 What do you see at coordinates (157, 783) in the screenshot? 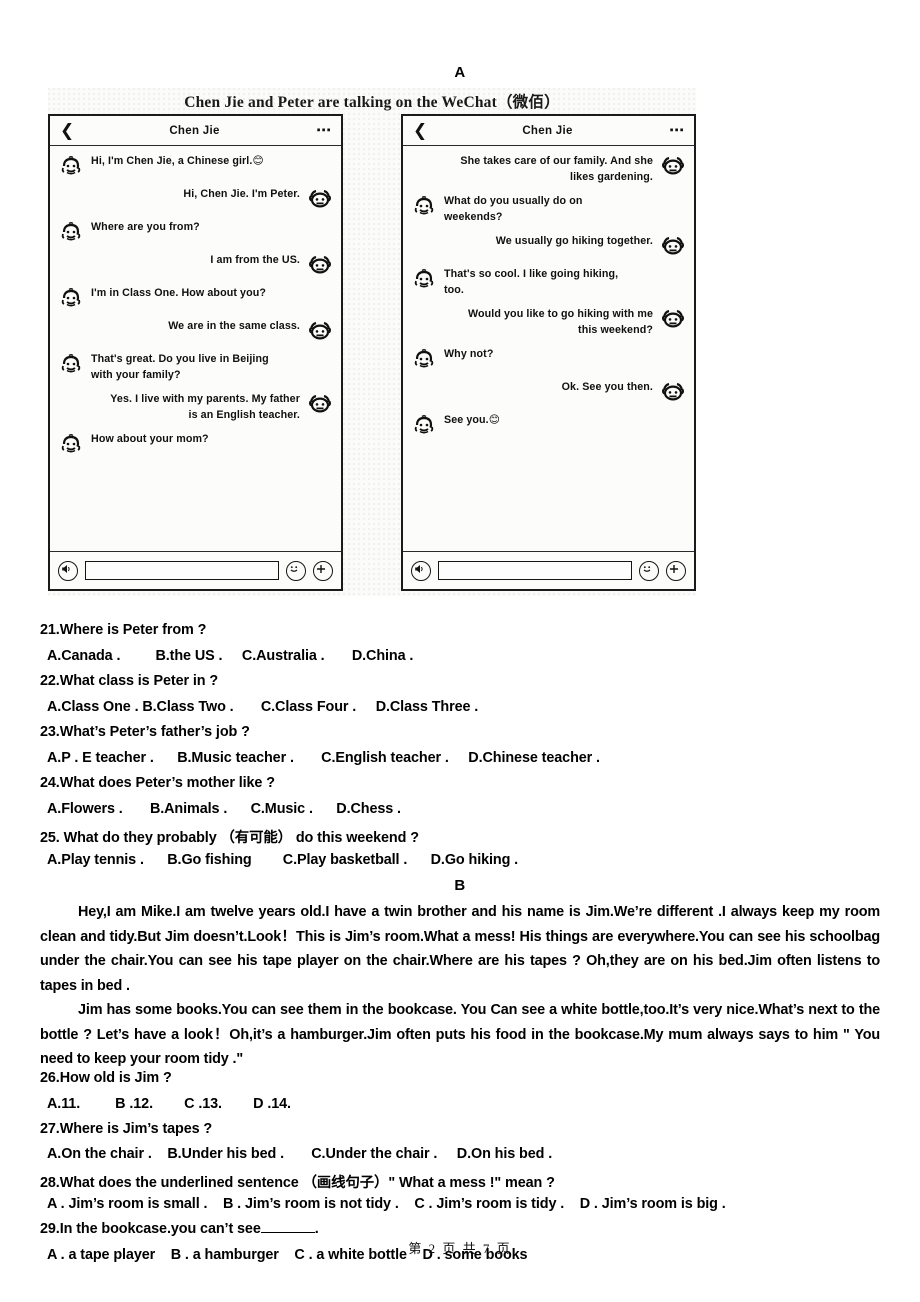
I see `question-24-stem: 24.What does Peter’s mother like ?` at bounding box center [157, 783].